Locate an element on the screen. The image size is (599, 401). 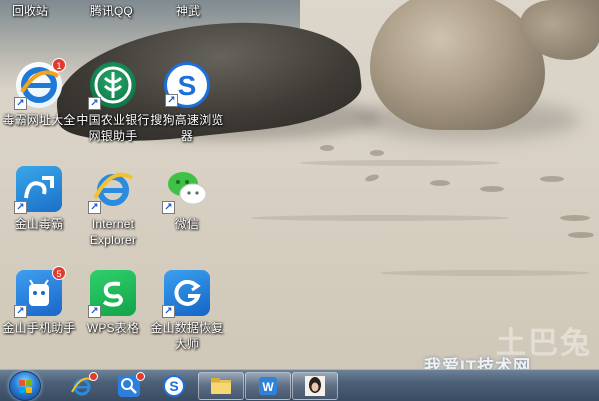
sogou-browser-icon: S is located at coordinates (174, 386).